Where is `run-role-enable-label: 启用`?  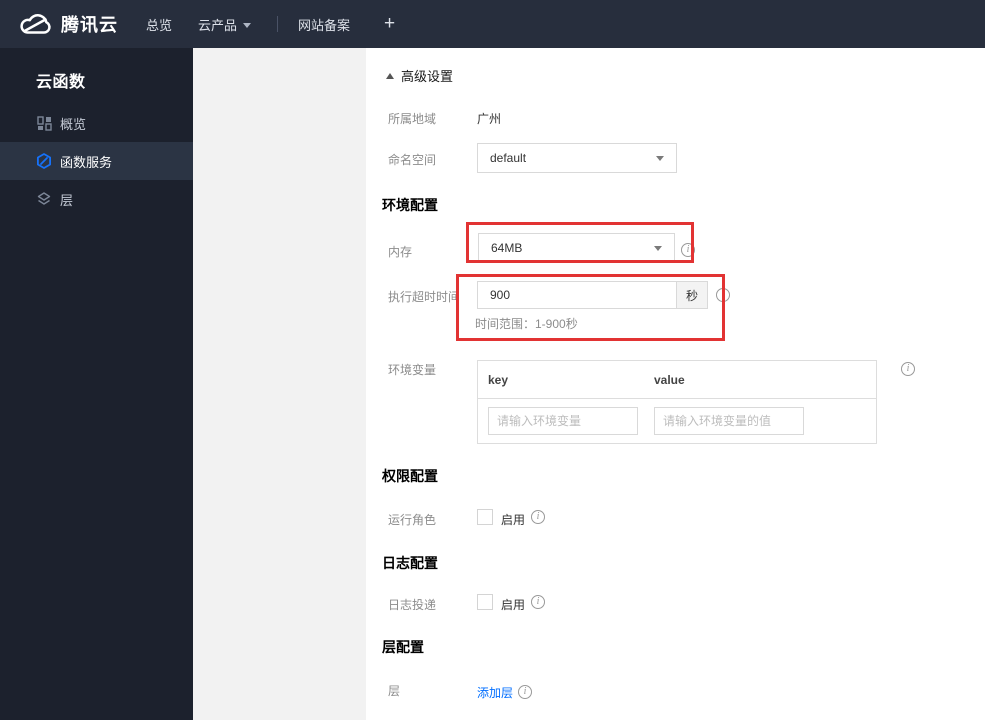
run-role-enable-label: 启用 is located at coordinates (513, 519).